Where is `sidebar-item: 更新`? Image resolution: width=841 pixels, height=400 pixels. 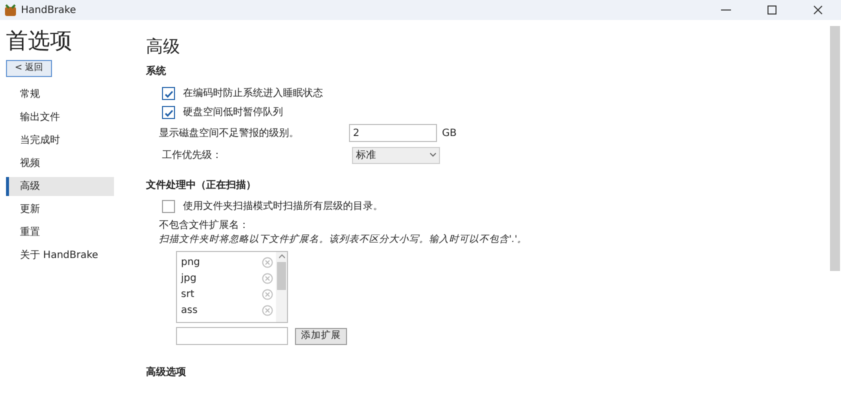 sidebar-item: 更新 is located at coordinates (60, 209).